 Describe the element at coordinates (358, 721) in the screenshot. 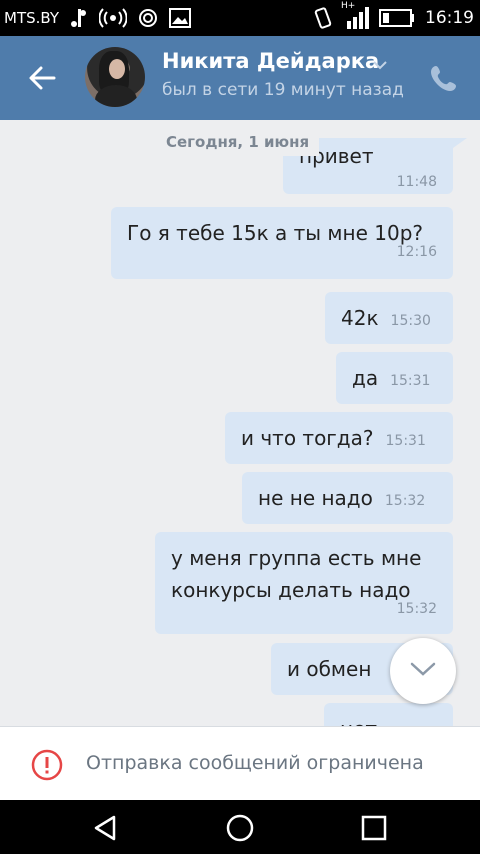

I see `message-text: нет` at that location.